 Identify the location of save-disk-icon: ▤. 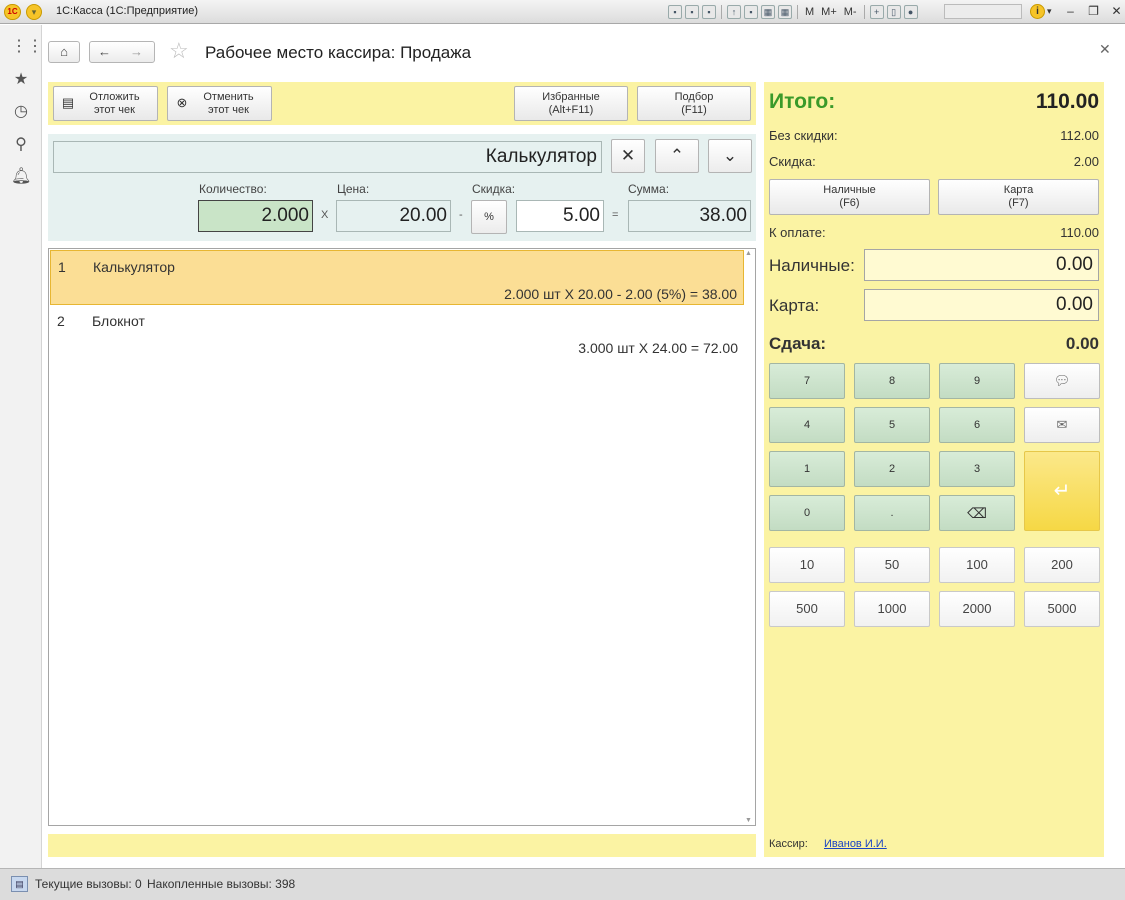
(68, 102).